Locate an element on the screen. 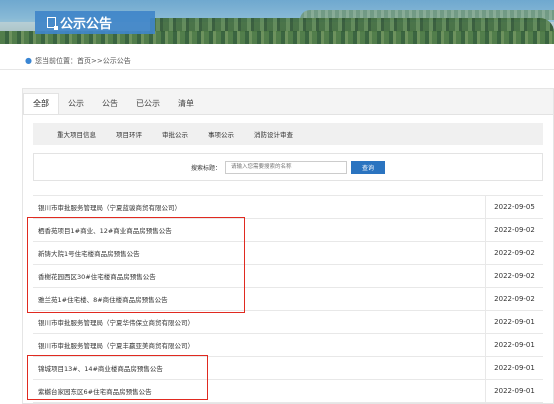 This screenshot has height=404, width=554. item-title: 栖香苑项目1#商业、12#商业商品房预售公告 is located at coordinates (259, 230).